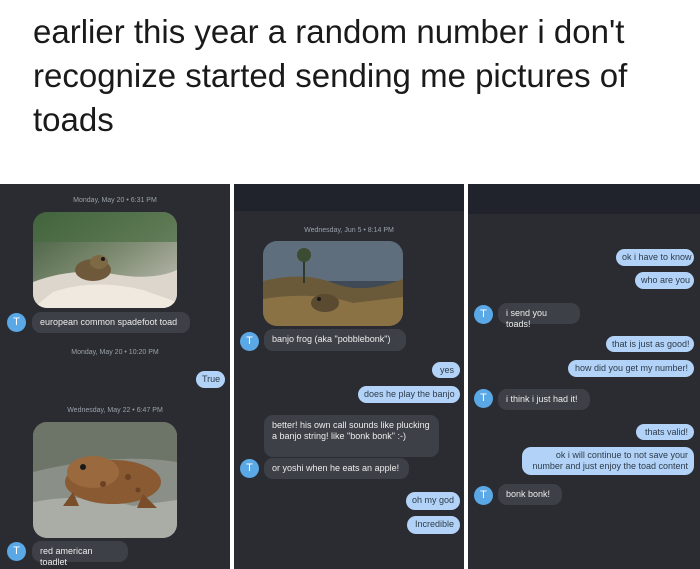  What do you see at coordinates (433, 501) in the screenshot?
I see `outgoing-message: oh my god` at bounding box center [433, 501].